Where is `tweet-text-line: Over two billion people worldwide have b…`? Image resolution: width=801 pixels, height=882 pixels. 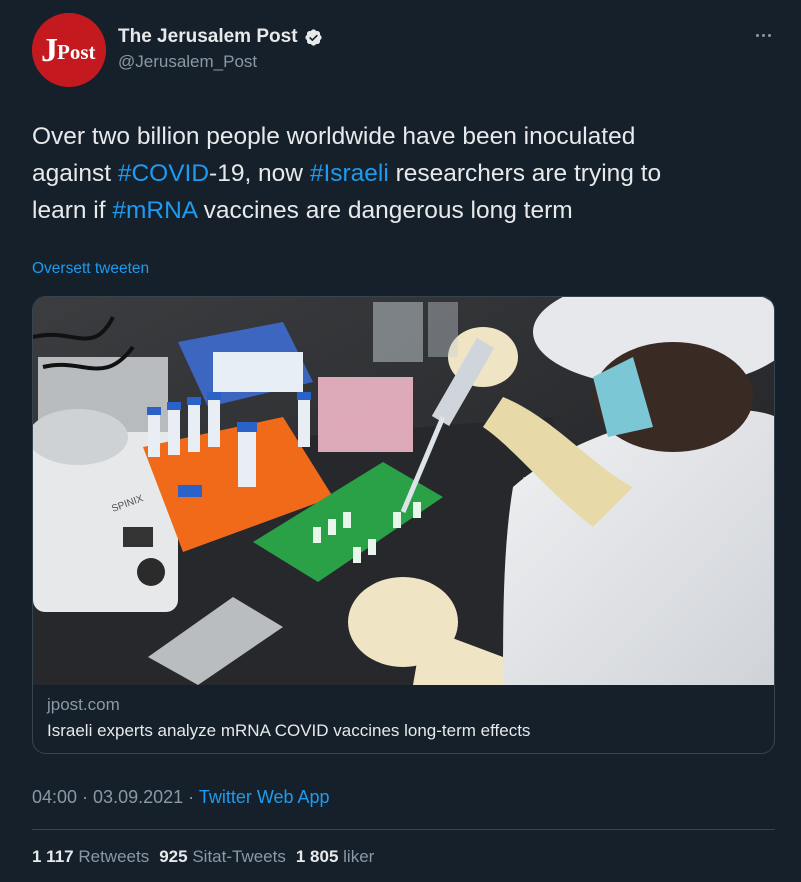
tweet-text-line: Over two billion people worldwide have b… is located at coordinates (402, 136).